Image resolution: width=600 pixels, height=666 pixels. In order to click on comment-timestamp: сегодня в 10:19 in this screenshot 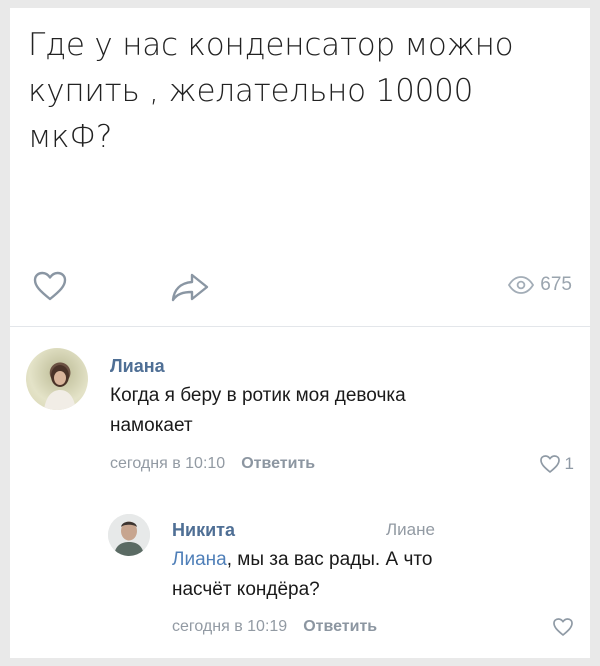, I will do `click(229, 626)`.